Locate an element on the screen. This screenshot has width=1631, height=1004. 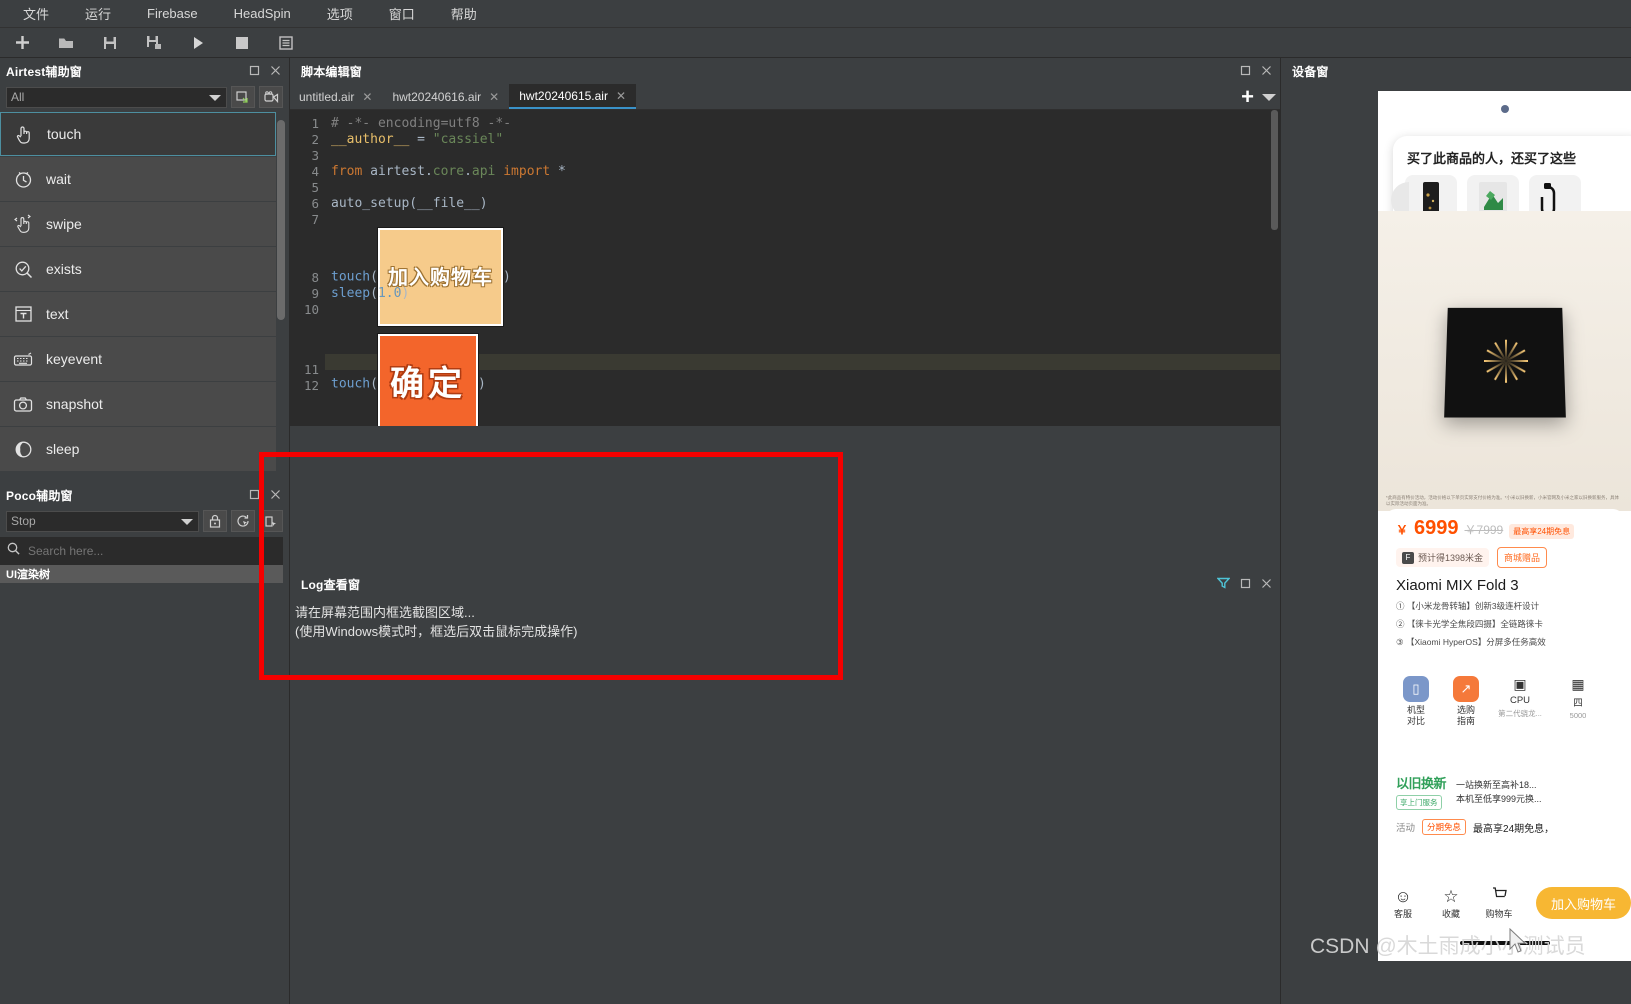
poco-assistant-panel: Poco辅助窗 Stop Search here... UI渲染树 is located at coordinates (144, 742).